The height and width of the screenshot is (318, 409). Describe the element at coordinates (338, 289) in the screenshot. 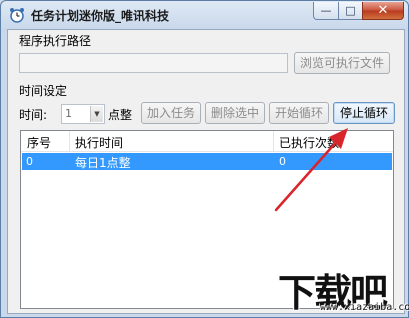

I see `watermark-logo: 下载吧 www.xiazaiba.com` at that location.